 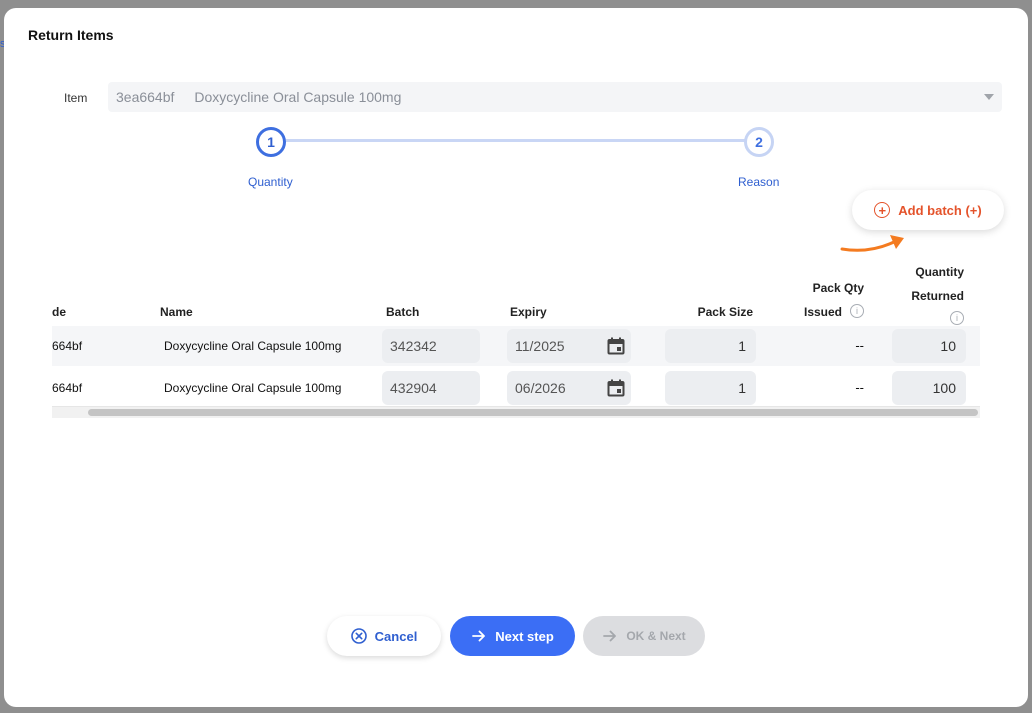 I want to click on header-batch: Batch, so click(x=403, y=312).